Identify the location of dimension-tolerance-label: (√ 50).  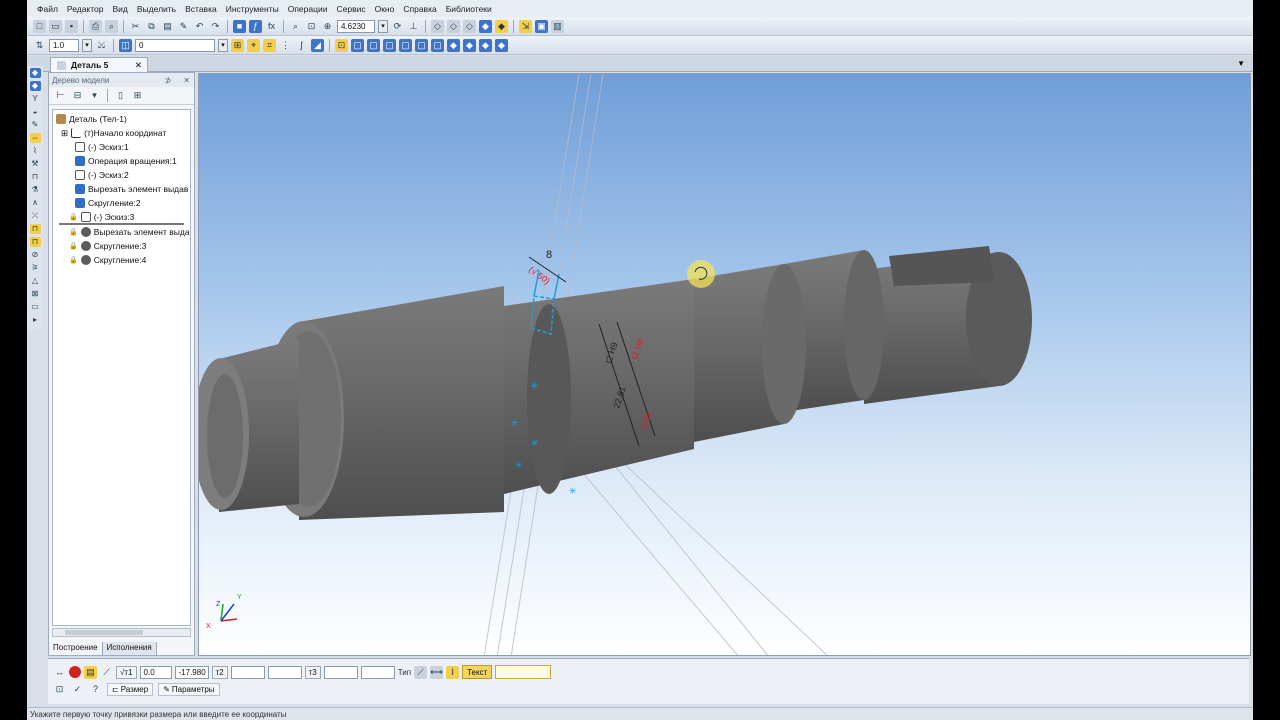
(539, 275).